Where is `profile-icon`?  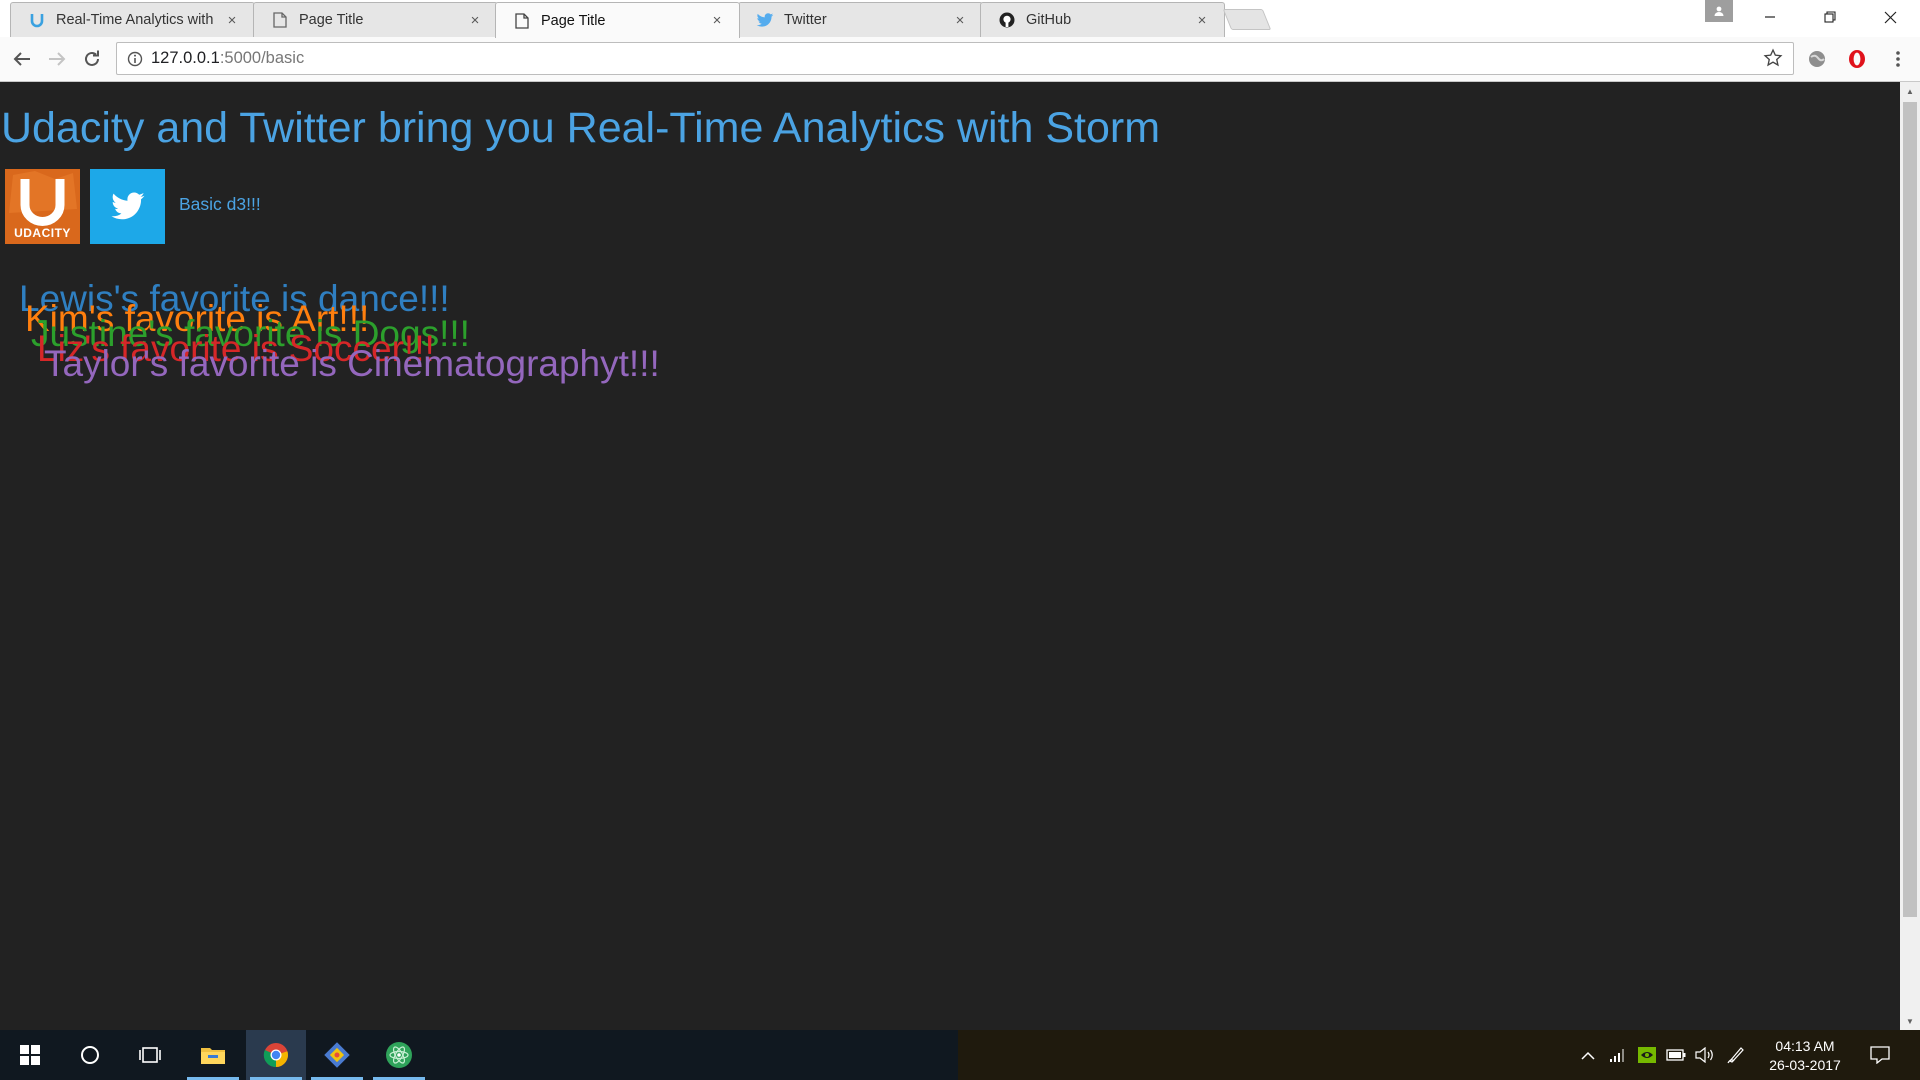
profile-icon is located at coordinates (1719, 11).